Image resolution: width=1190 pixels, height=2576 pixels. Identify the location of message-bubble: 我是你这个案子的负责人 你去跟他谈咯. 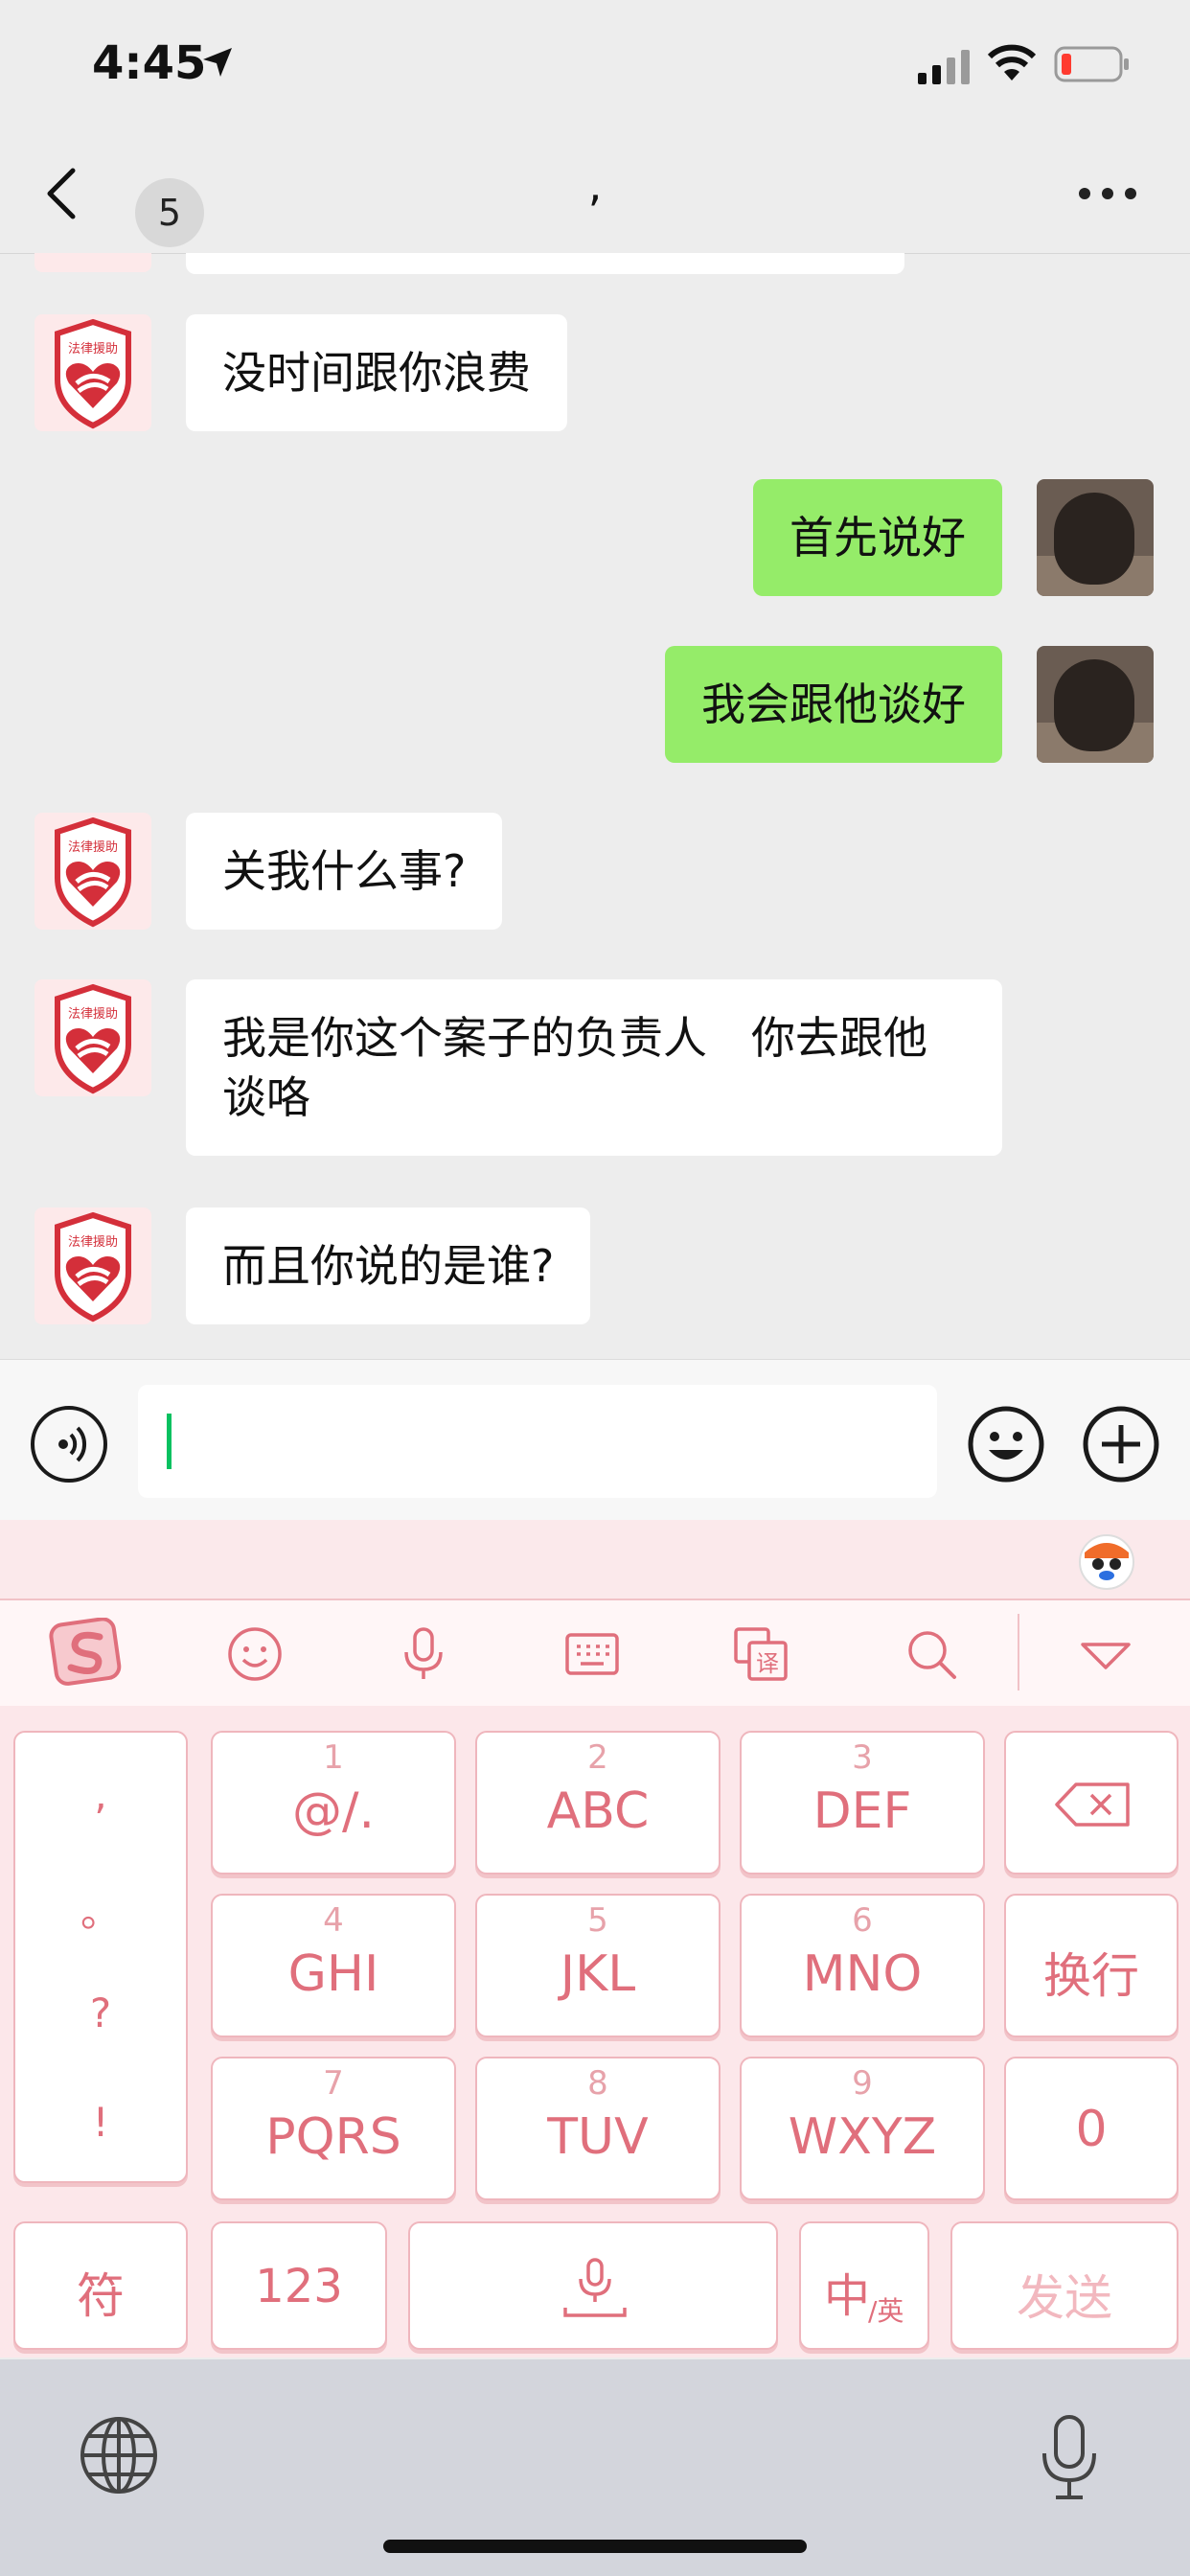
(594, 1067).